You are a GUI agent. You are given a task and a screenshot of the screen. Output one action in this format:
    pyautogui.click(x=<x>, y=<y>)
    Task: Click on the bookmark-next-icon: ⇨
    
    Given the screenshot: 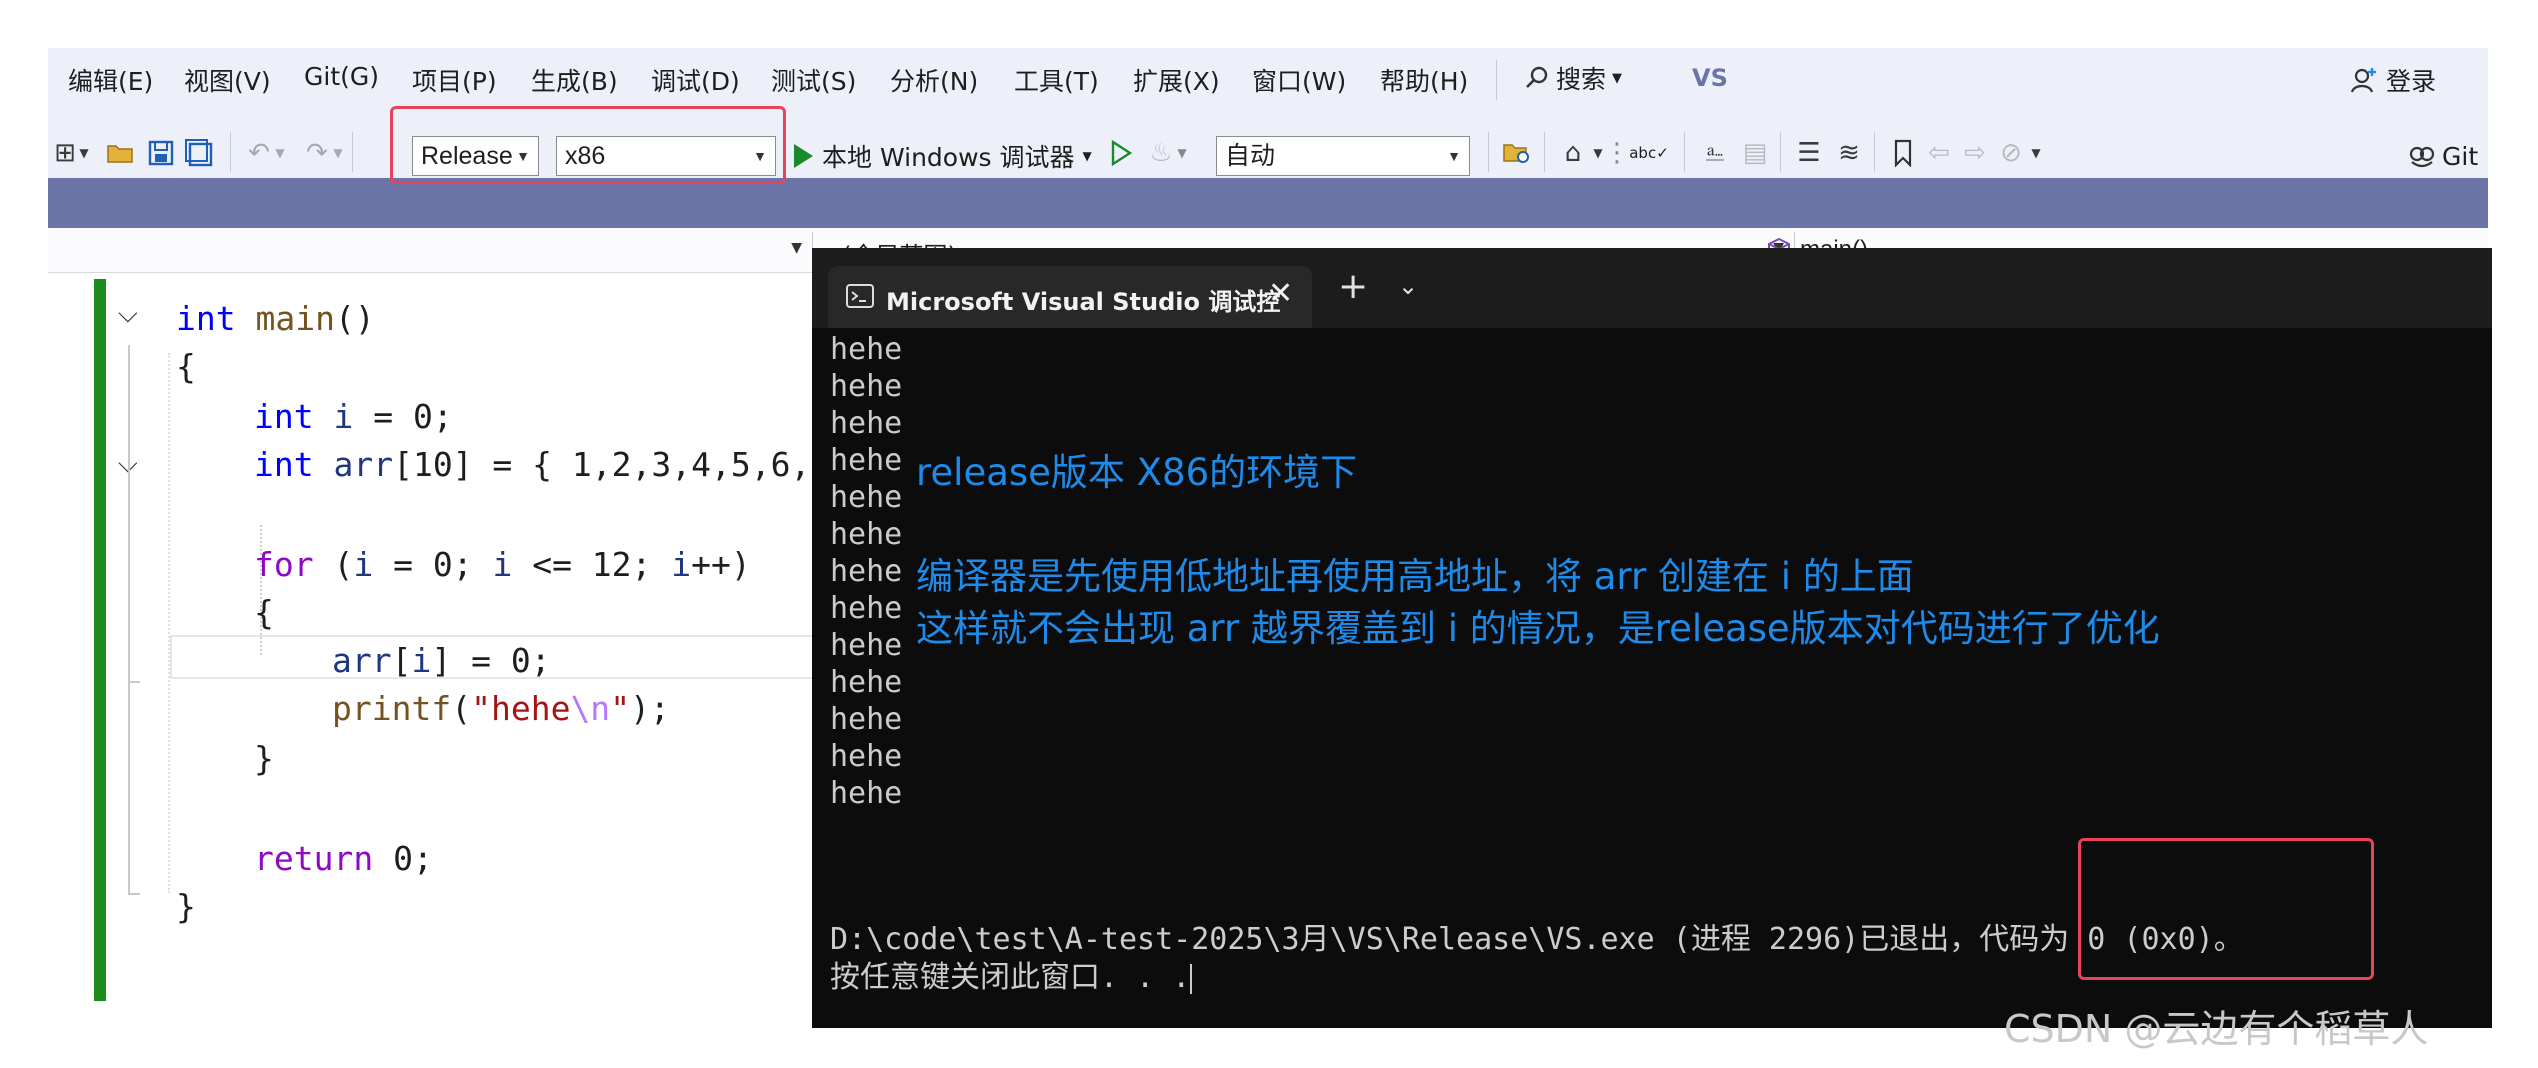 What is the action you would take?
    pyautogui.click(x=1975, y=153)
    